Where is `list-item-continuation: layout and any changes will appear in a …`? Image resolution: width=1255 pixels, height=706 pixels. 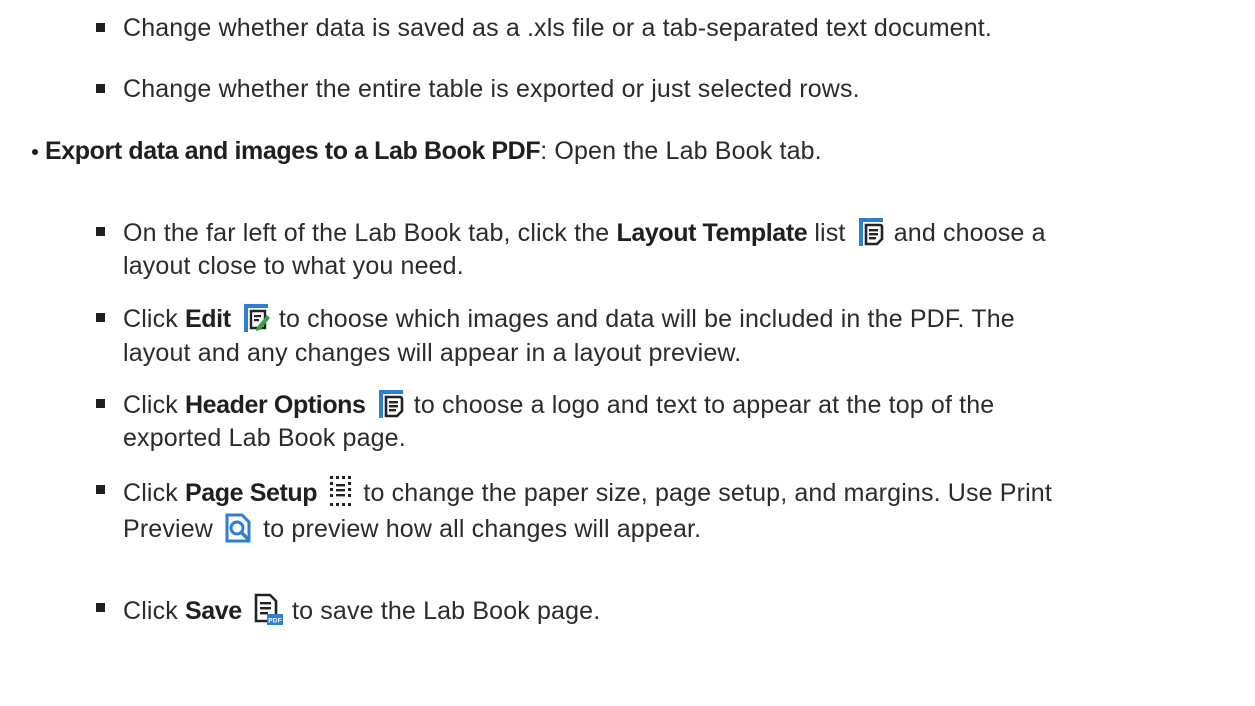 list-item-continuation: layout and any changes will appear in a … is located at coordinates (432, 353).